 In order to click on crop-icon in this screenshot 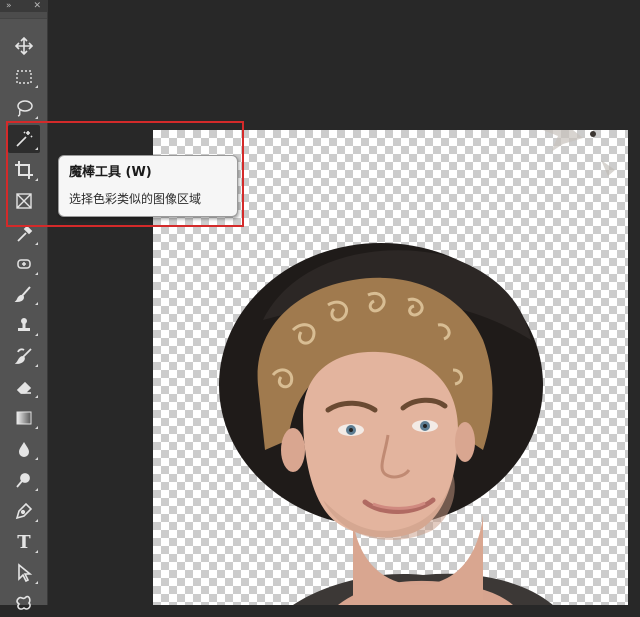, I will do `click(24, 170)`.